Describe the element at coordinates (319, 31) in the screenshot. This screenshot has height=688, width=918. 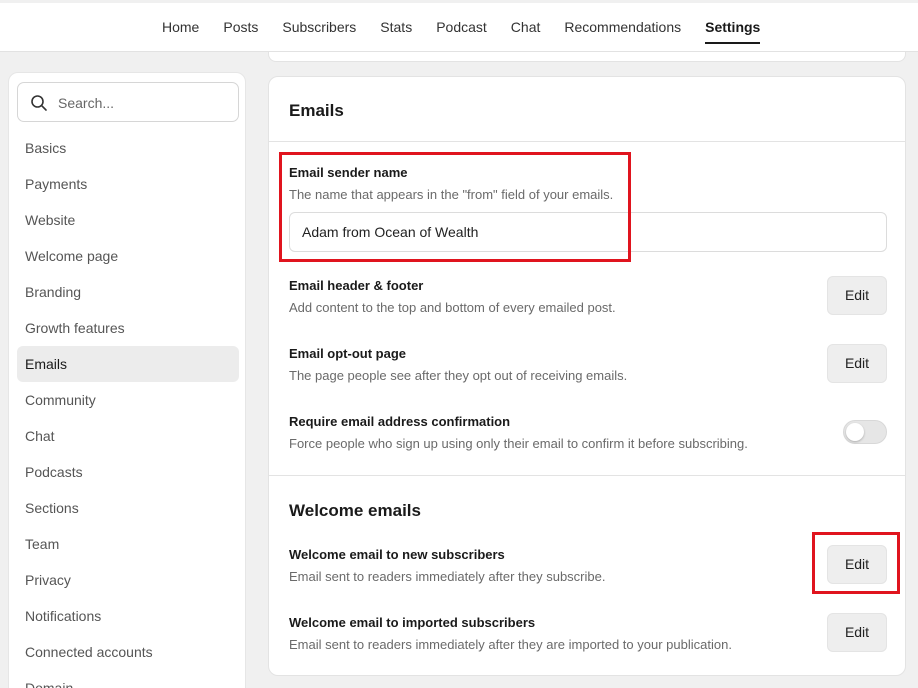
I see `tab-subscribers: Subscribers` at that location.